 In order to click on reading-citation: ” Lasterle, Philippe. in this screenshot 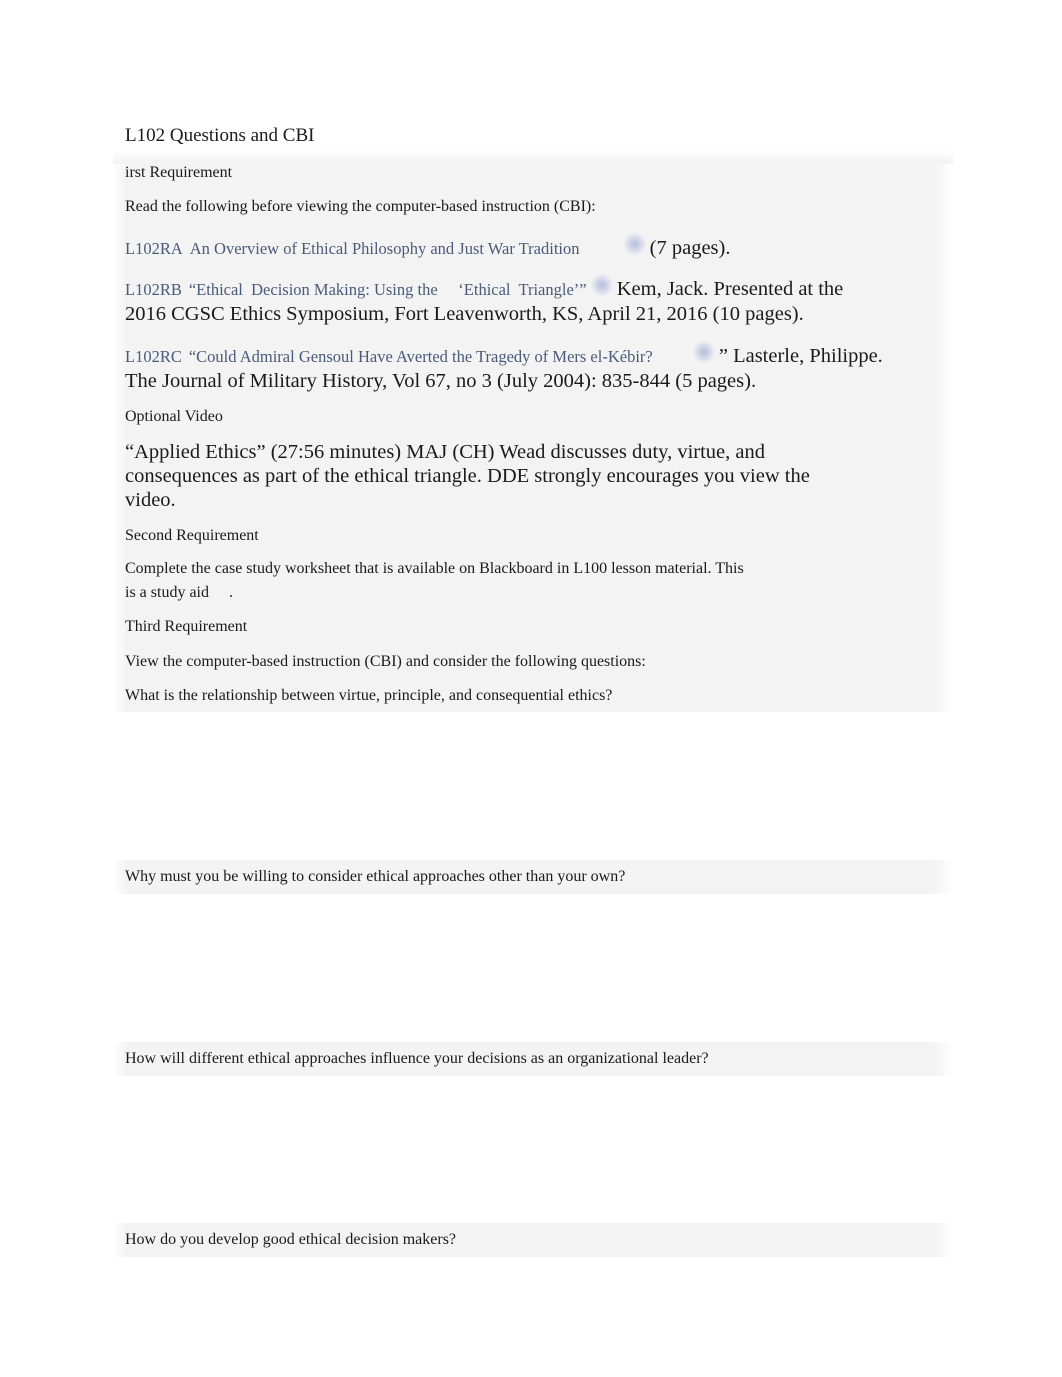, I will do `click(800, 356)`.